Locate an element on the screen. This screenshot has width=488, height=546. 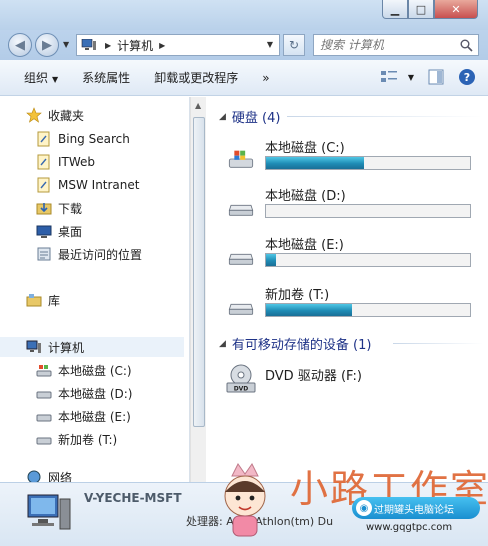
watermark-badge: ◉ 过期罐头电脑论坛 is located at coordinates (416, 508).